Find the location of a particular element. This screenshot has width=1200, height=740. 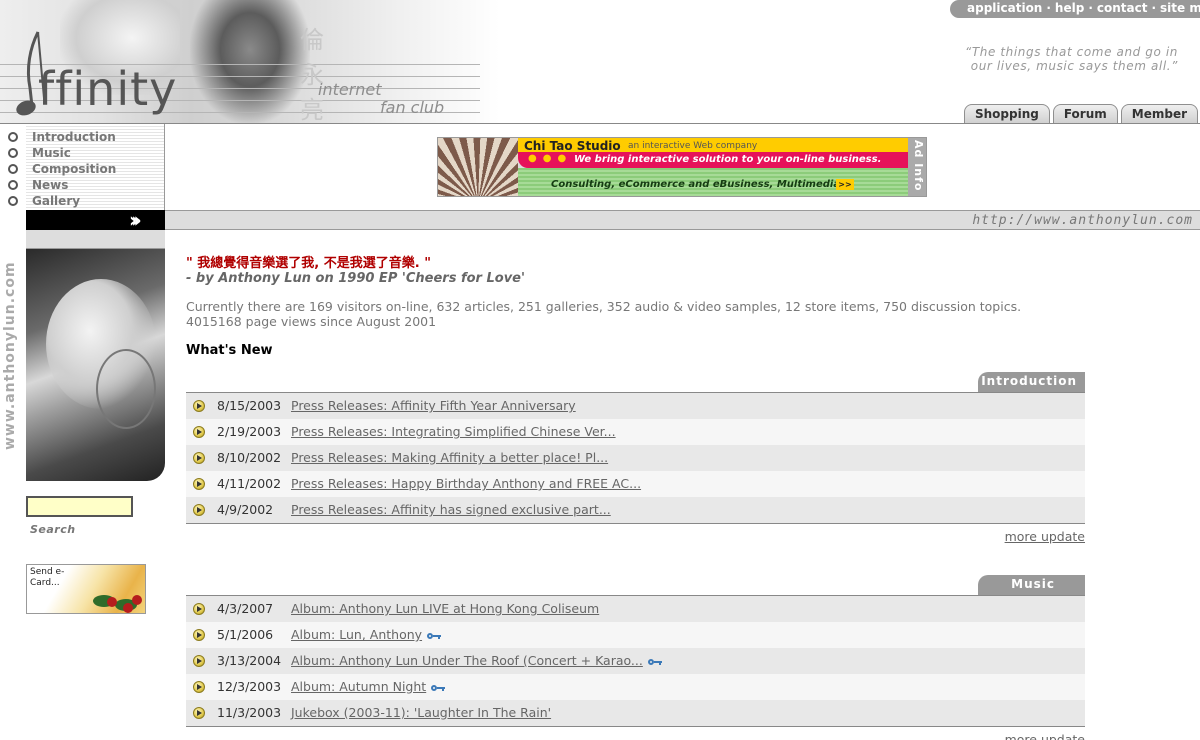

section-tab-label: Music is located at coordinates (1033, 584).